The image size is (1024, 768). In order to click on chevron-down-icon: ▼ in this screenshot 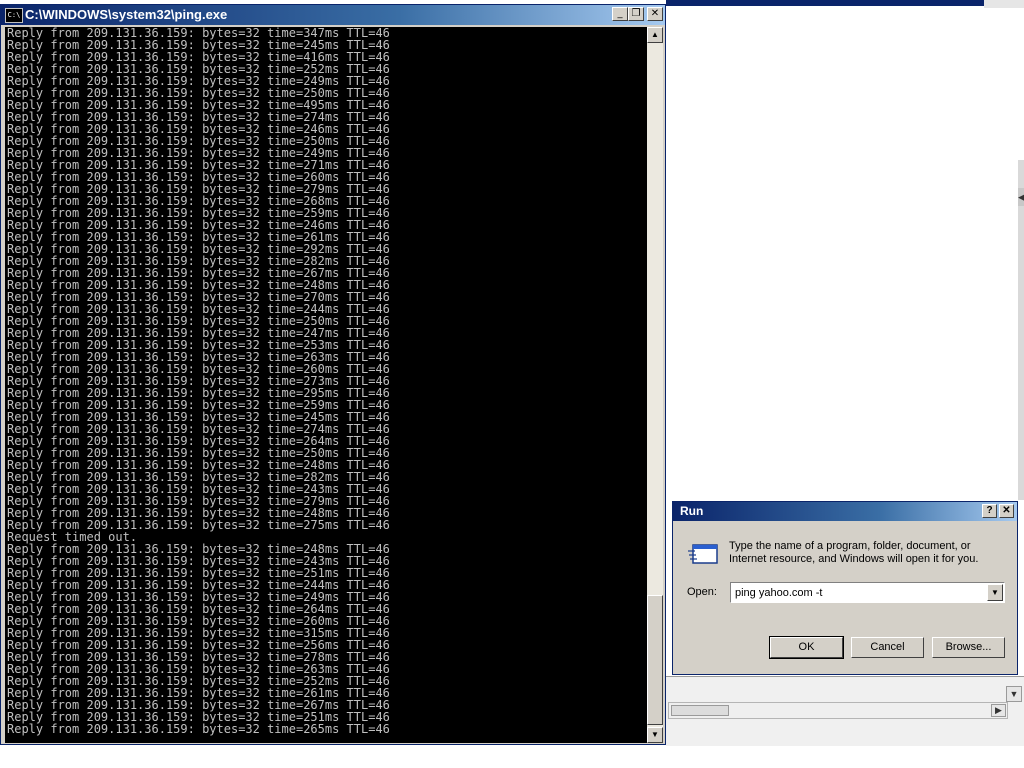, I will do `click(995, 592)`.